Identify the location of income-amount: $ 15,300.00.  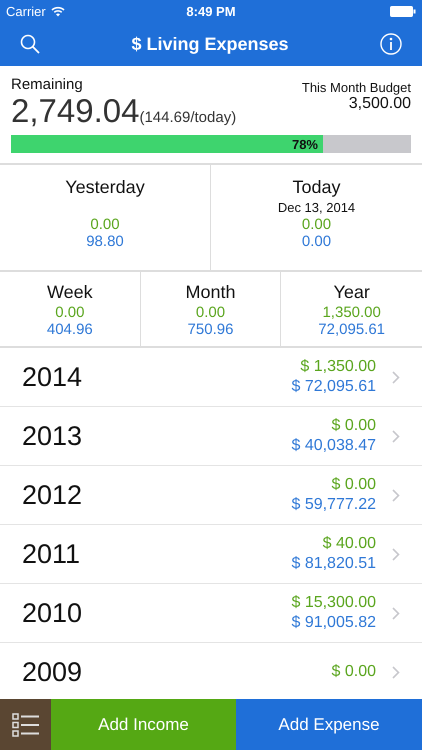
(333, 603).